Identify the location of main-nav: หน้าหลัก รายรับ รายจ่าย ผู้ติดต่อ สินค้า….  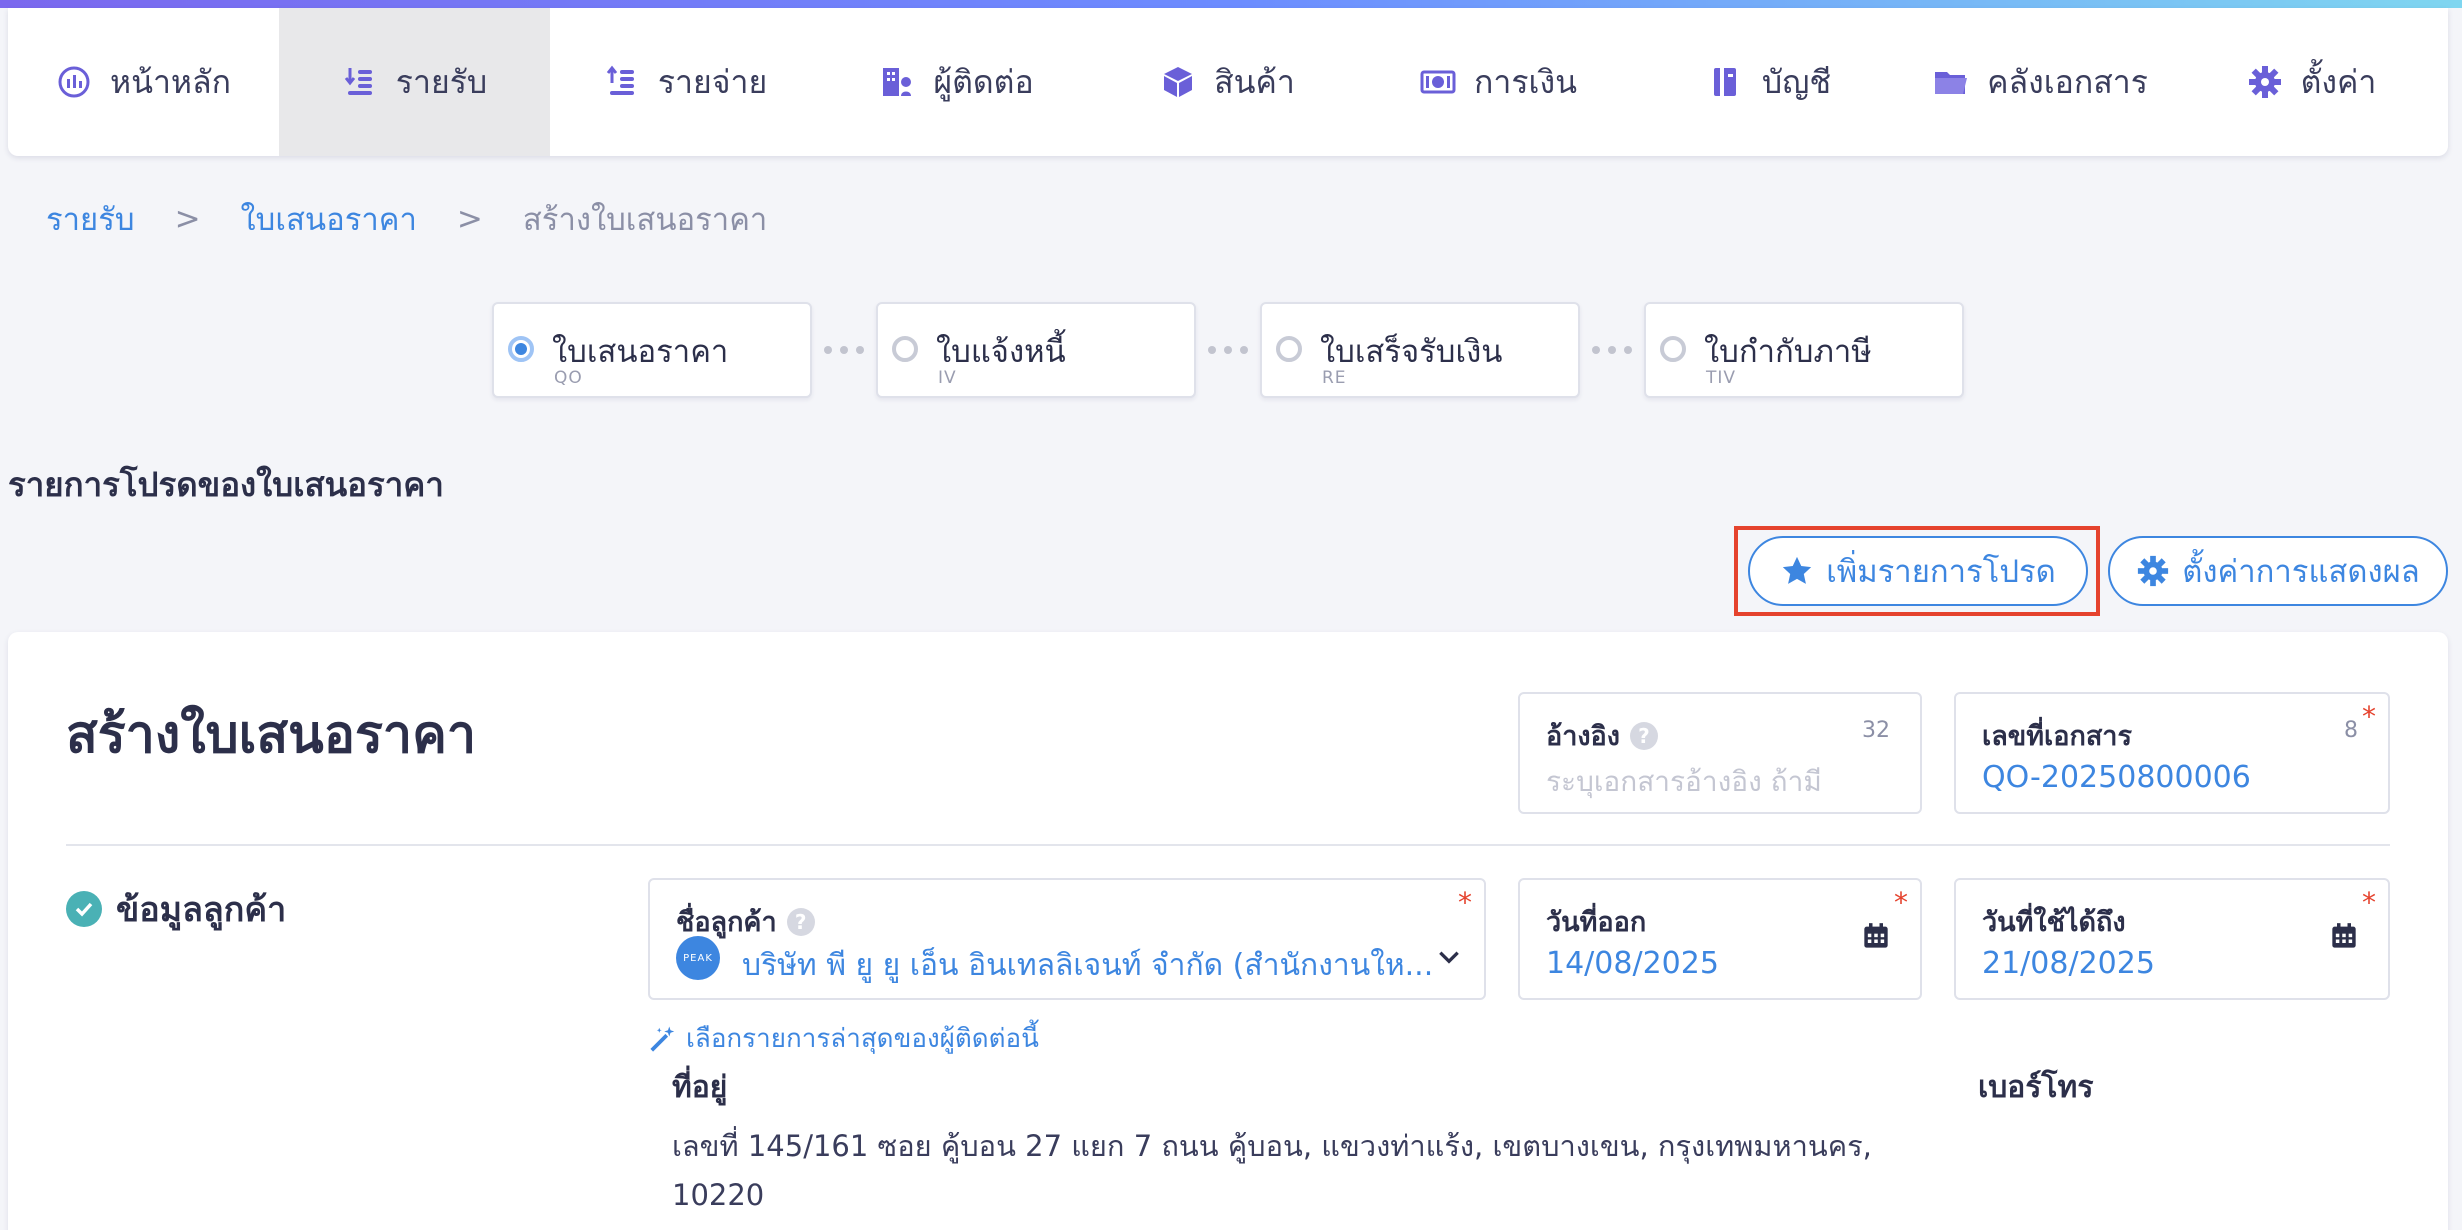
(1228, 82).